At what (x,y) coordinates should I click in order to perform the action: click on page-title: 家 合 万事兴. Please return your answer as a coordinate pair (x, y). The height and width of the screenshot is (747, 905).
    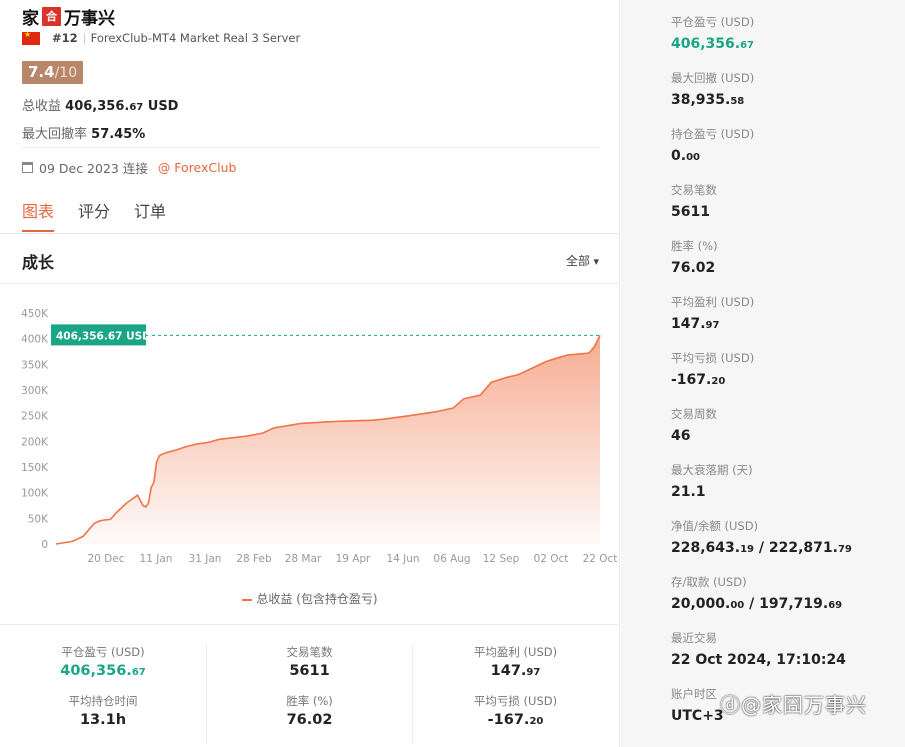
    Looking at the image, I should click on (68, 16).